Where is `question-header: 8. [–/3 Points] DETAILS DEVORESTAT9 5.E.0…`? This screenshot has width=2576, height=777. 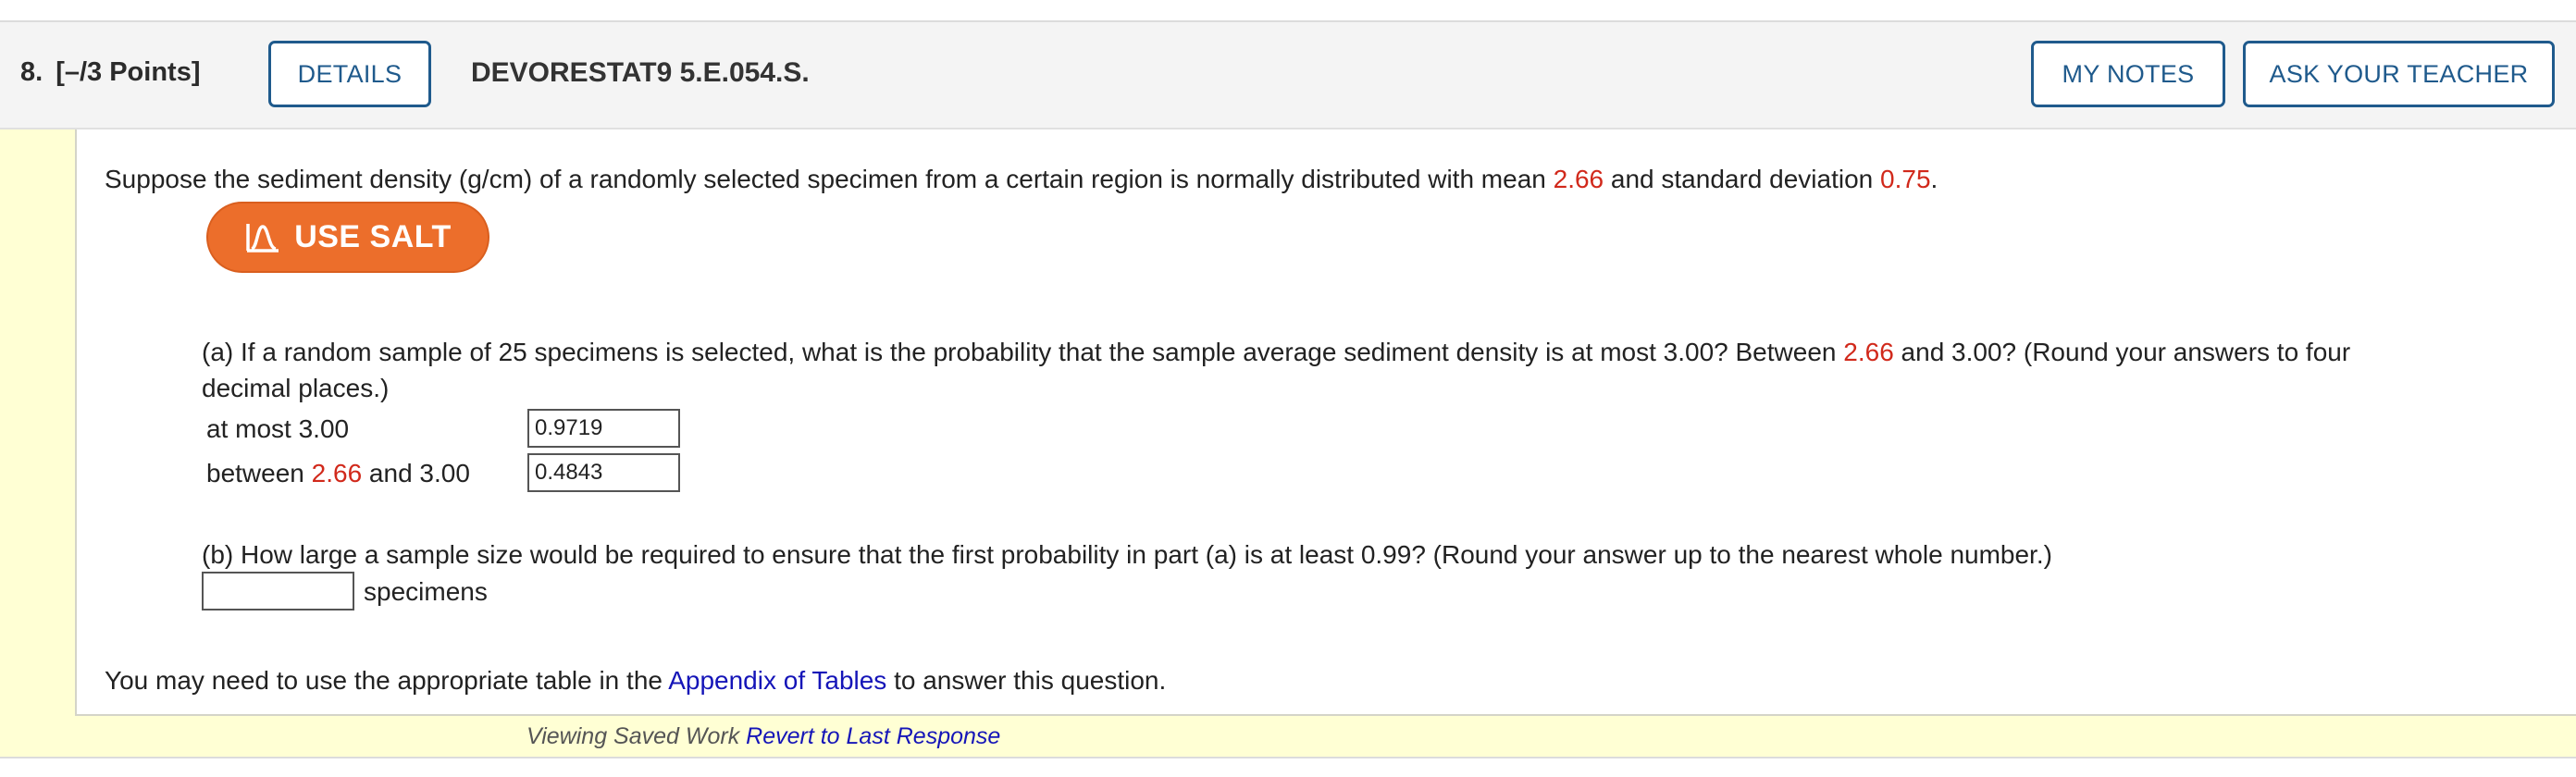 question-header: 8. [–/3 Points] DETAILS DEVORESTAT9 5.E.0… is located at coordinates (1288, 76).